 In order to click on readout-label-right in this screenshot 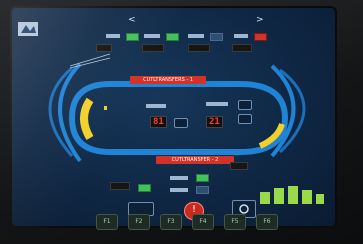, I will do `click(217, 104)`.